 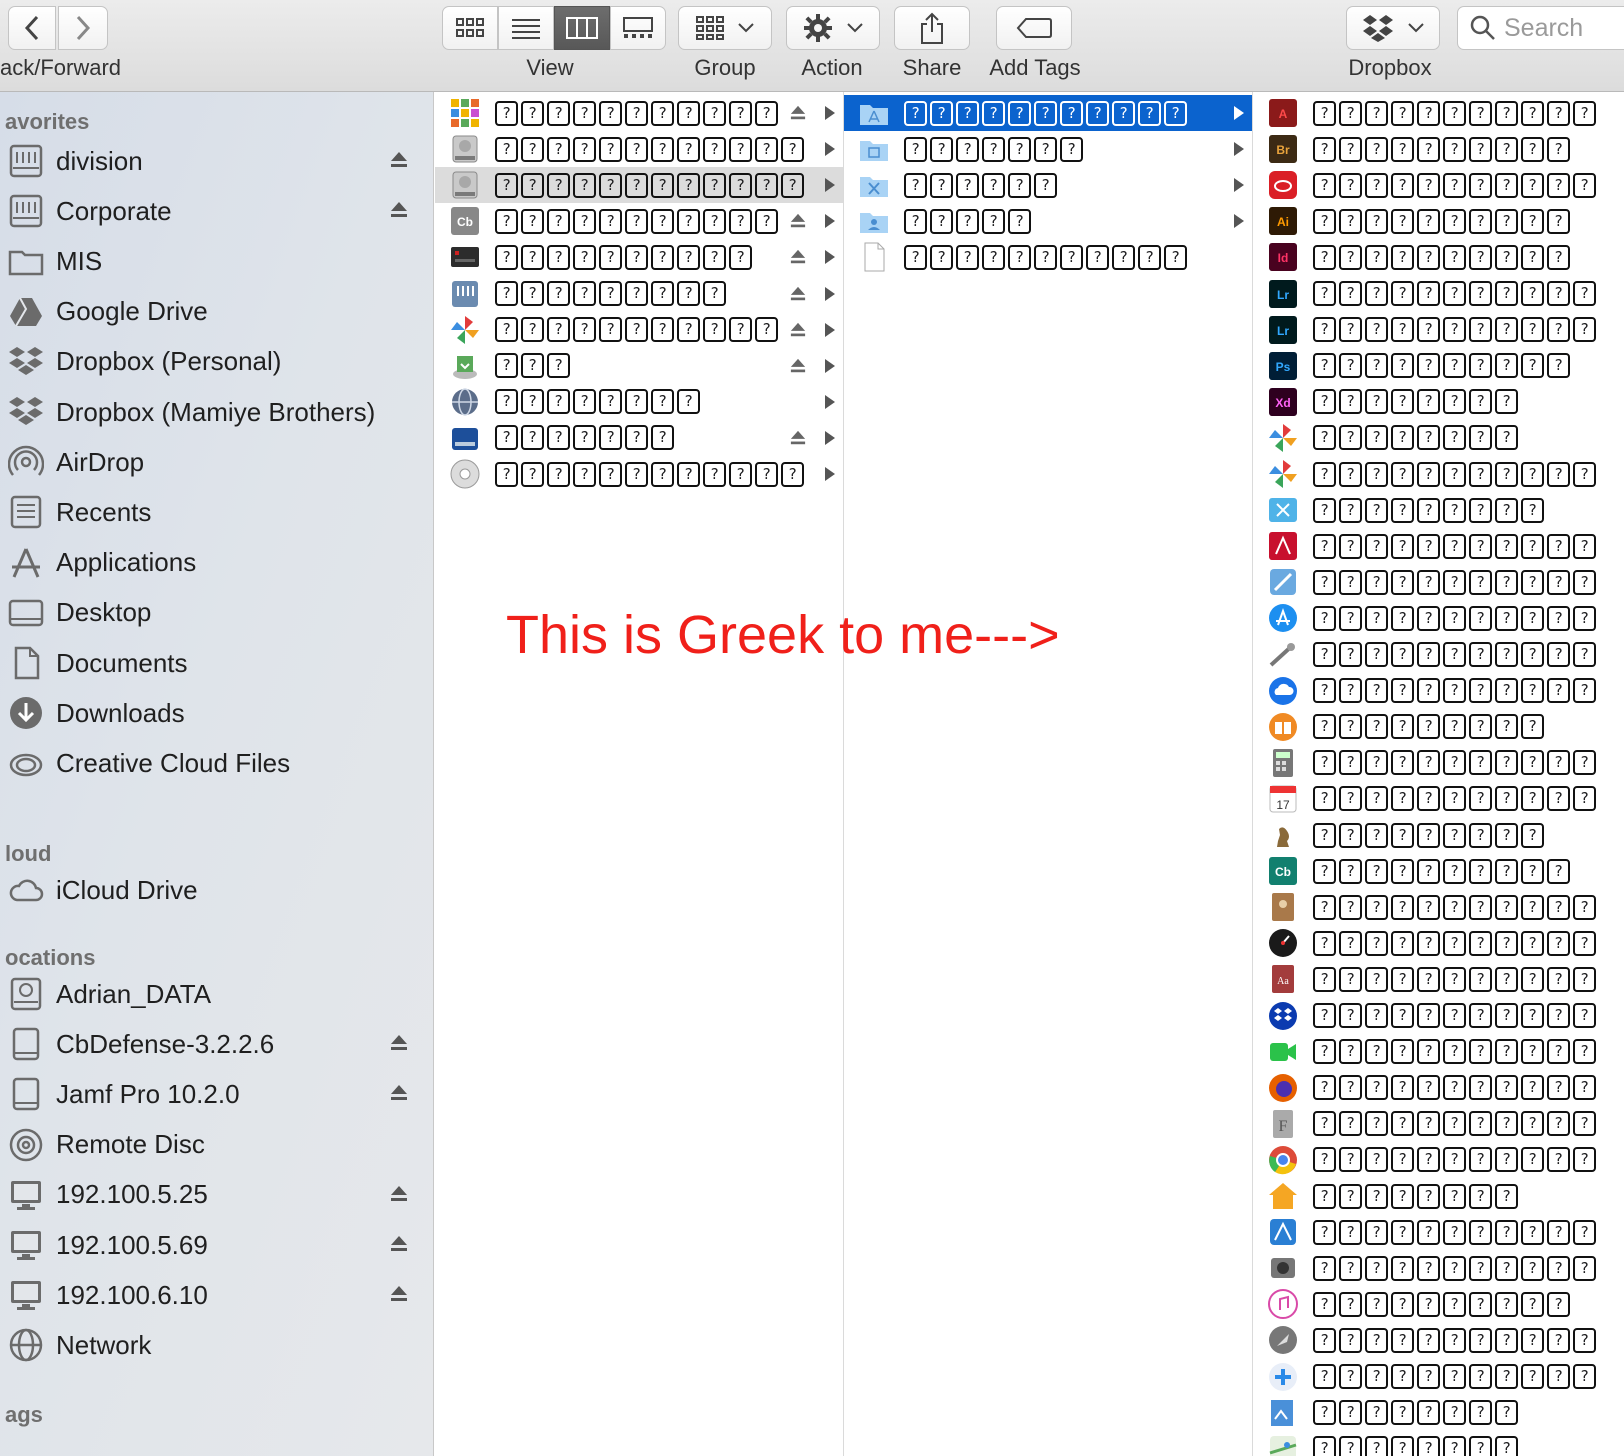 I want to click on sidebar-item: Dropbox (Mamiye Brothers), so click(x=208, y=412).